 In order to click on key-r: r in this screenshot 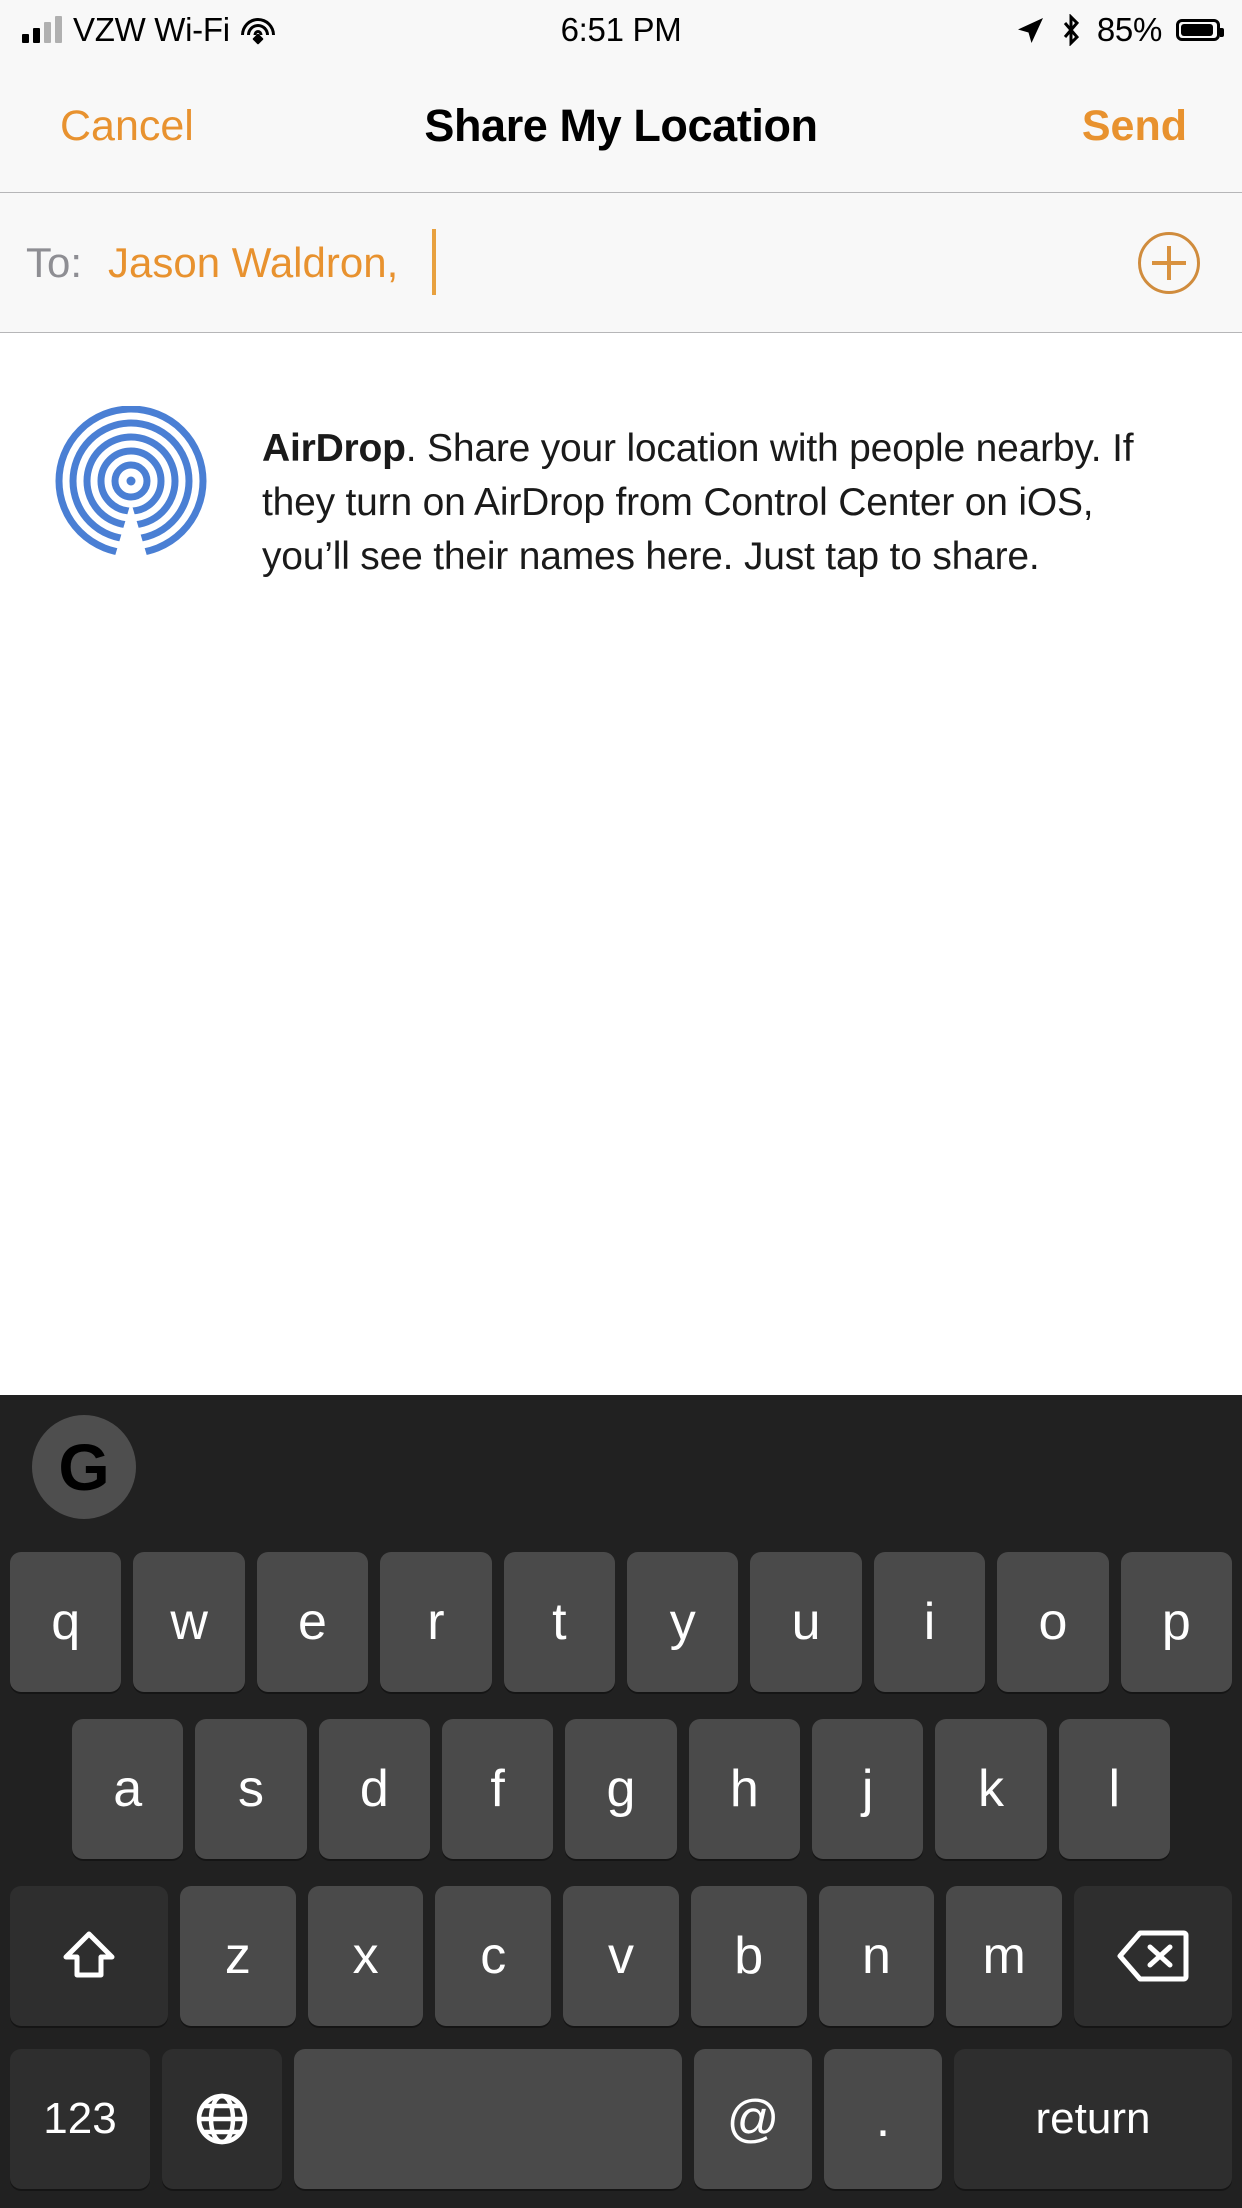, I will do `click(436, 1621)`.